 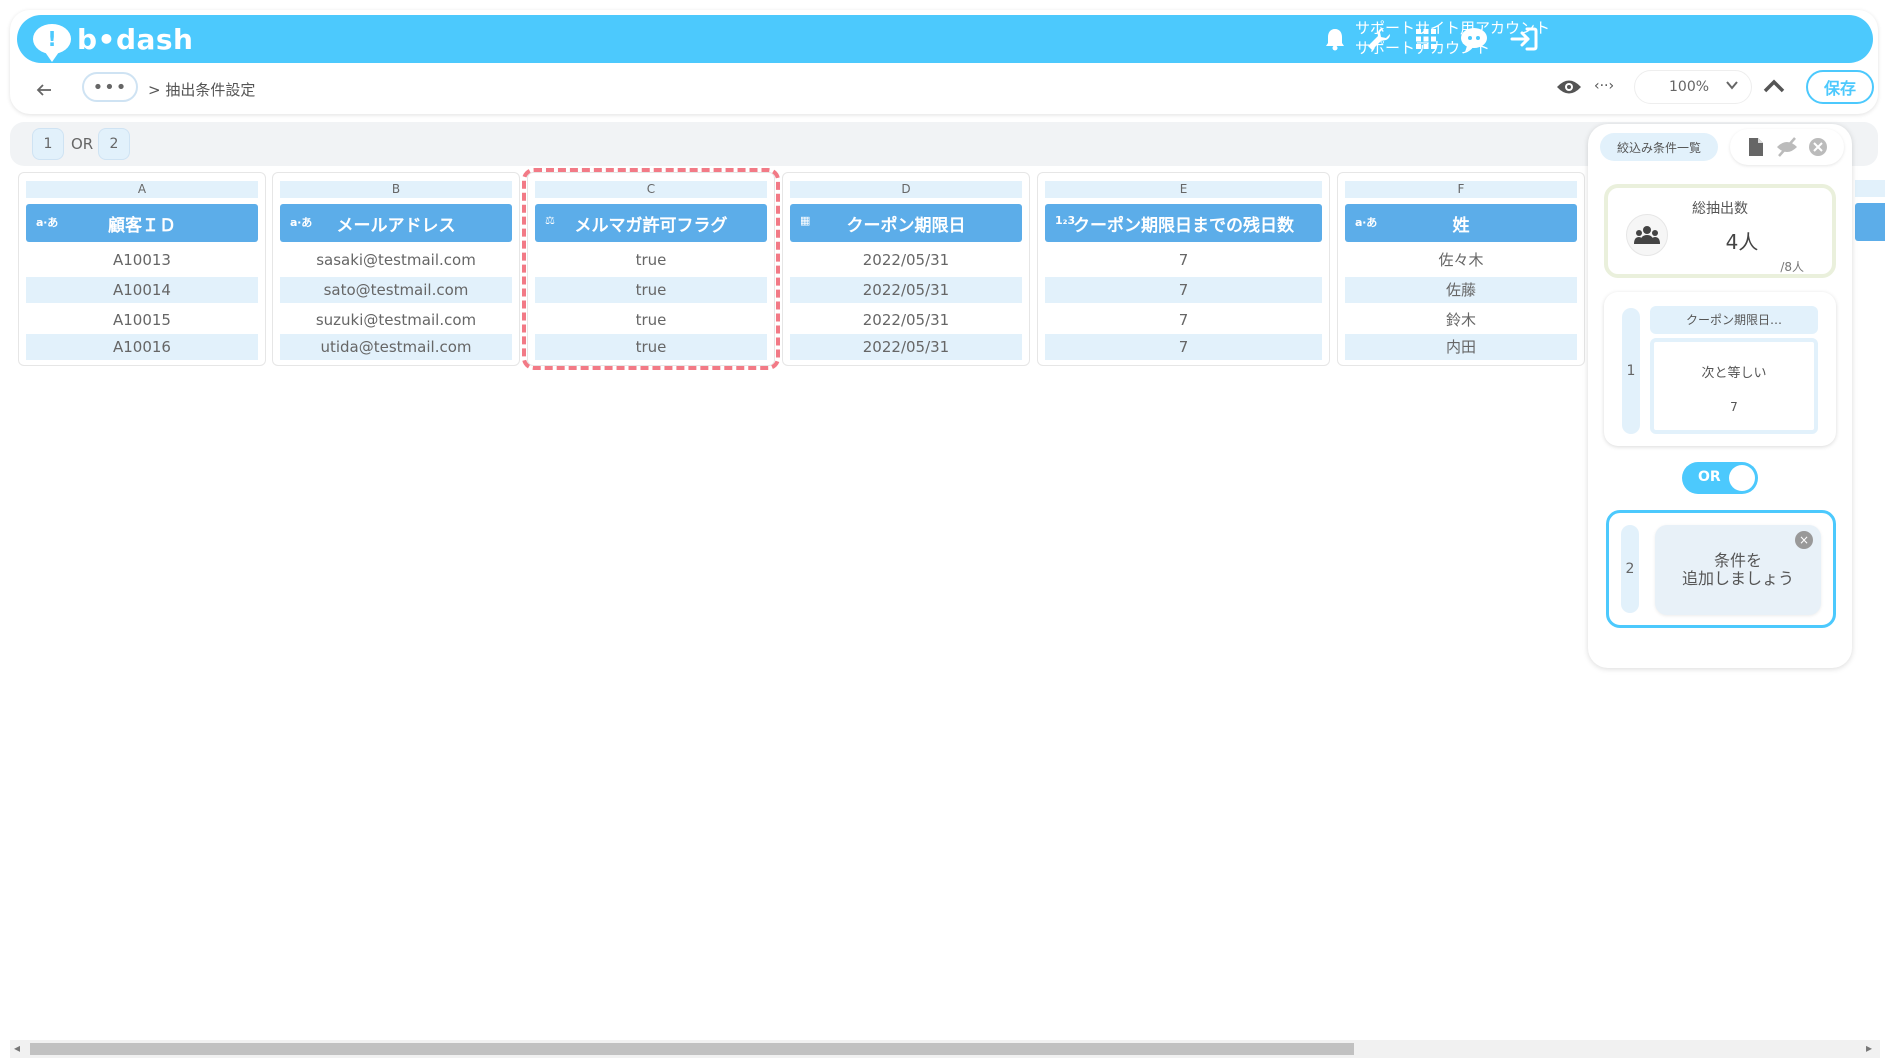 I want to click on document-icon, so click(x=1756, y=149).